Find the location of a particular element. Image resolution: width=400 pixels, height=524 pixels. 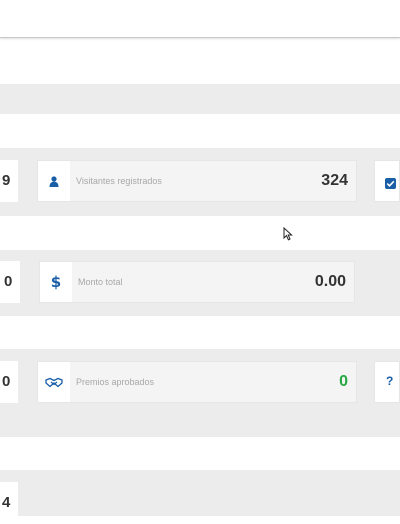

left-partial-value-3: 0 is located at coordinates (6, 381).